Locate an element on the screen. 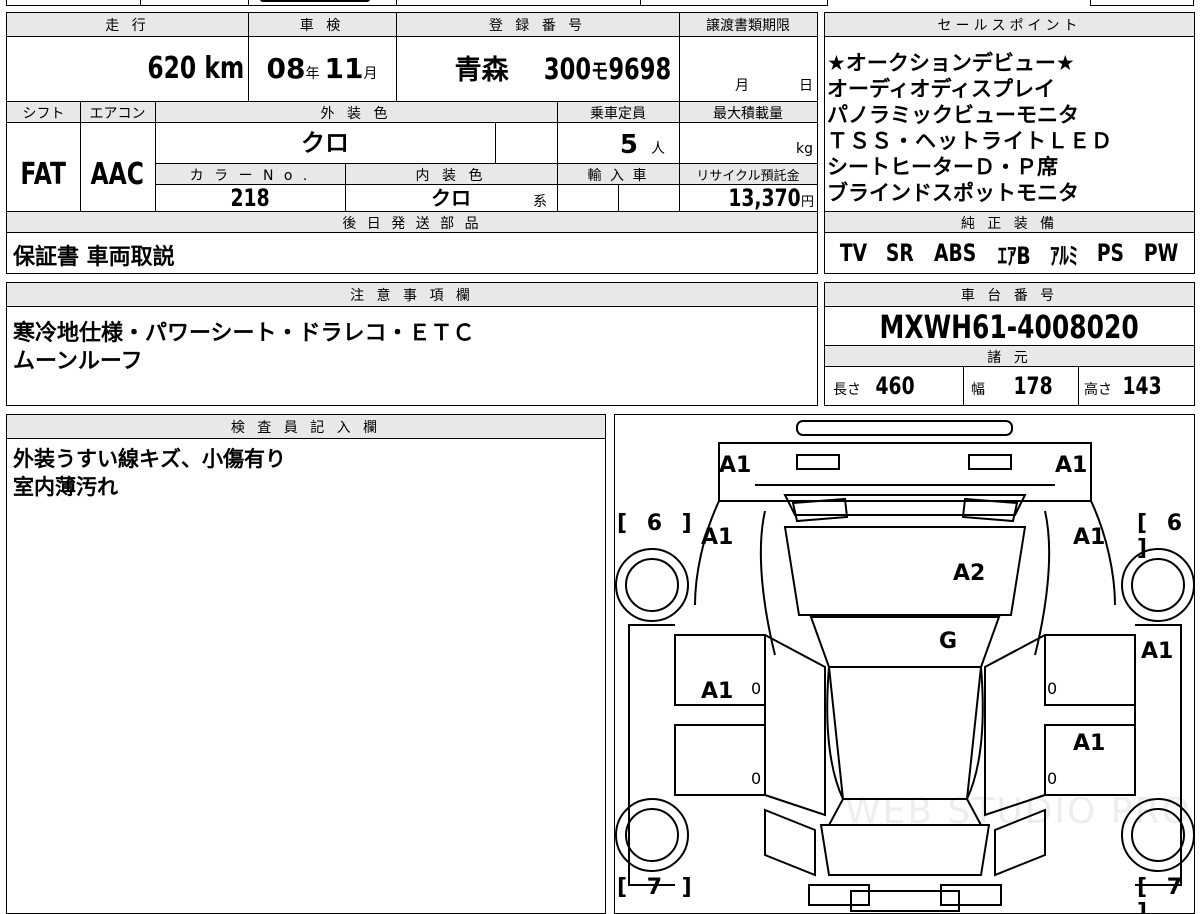  mileage-unit: km is located at coordinates (224, 68).